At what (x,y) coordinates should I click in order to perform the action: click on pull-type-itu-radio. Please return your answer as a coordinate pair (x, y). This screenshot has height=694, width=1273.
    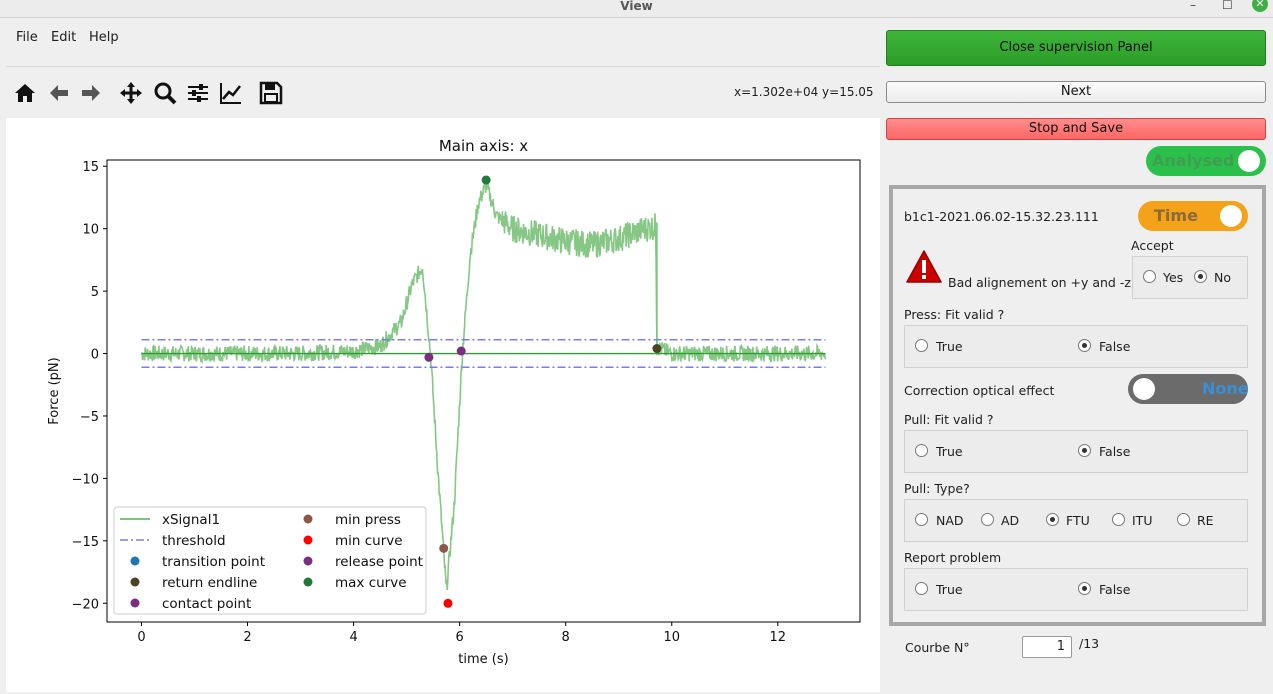
    Looking at the image, I should click on (1118, 519).